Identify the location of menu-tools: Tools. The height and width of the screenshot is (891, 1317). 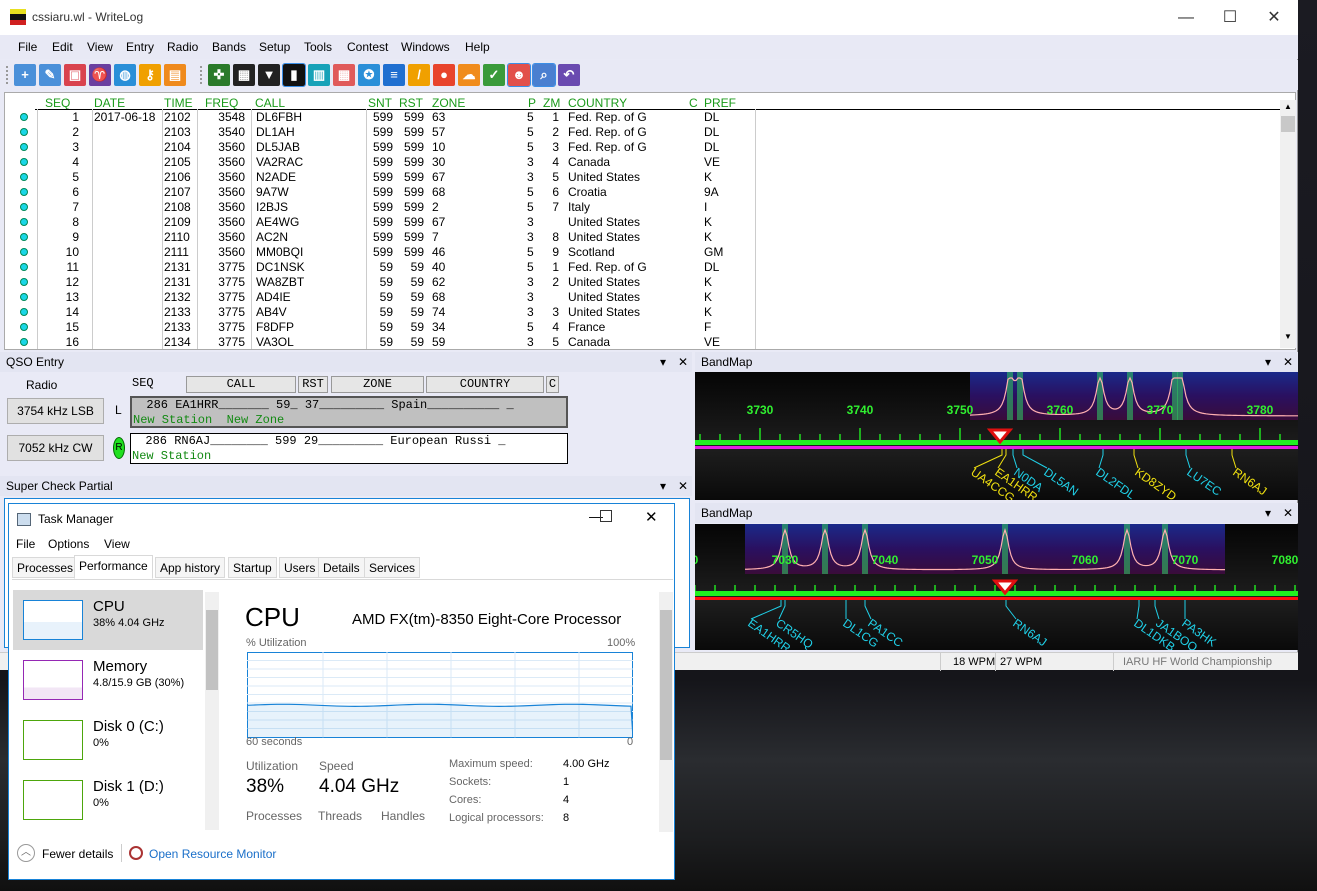
(318, 47).